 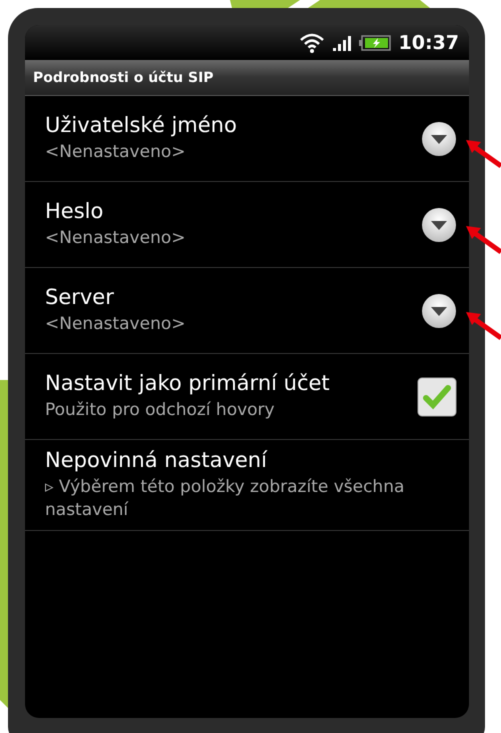 What do you see at coordinates (247, 225) in the screenshot?
I see `settings-item: Heslo <Nenastaveno>` at bounding box center [247, 225].